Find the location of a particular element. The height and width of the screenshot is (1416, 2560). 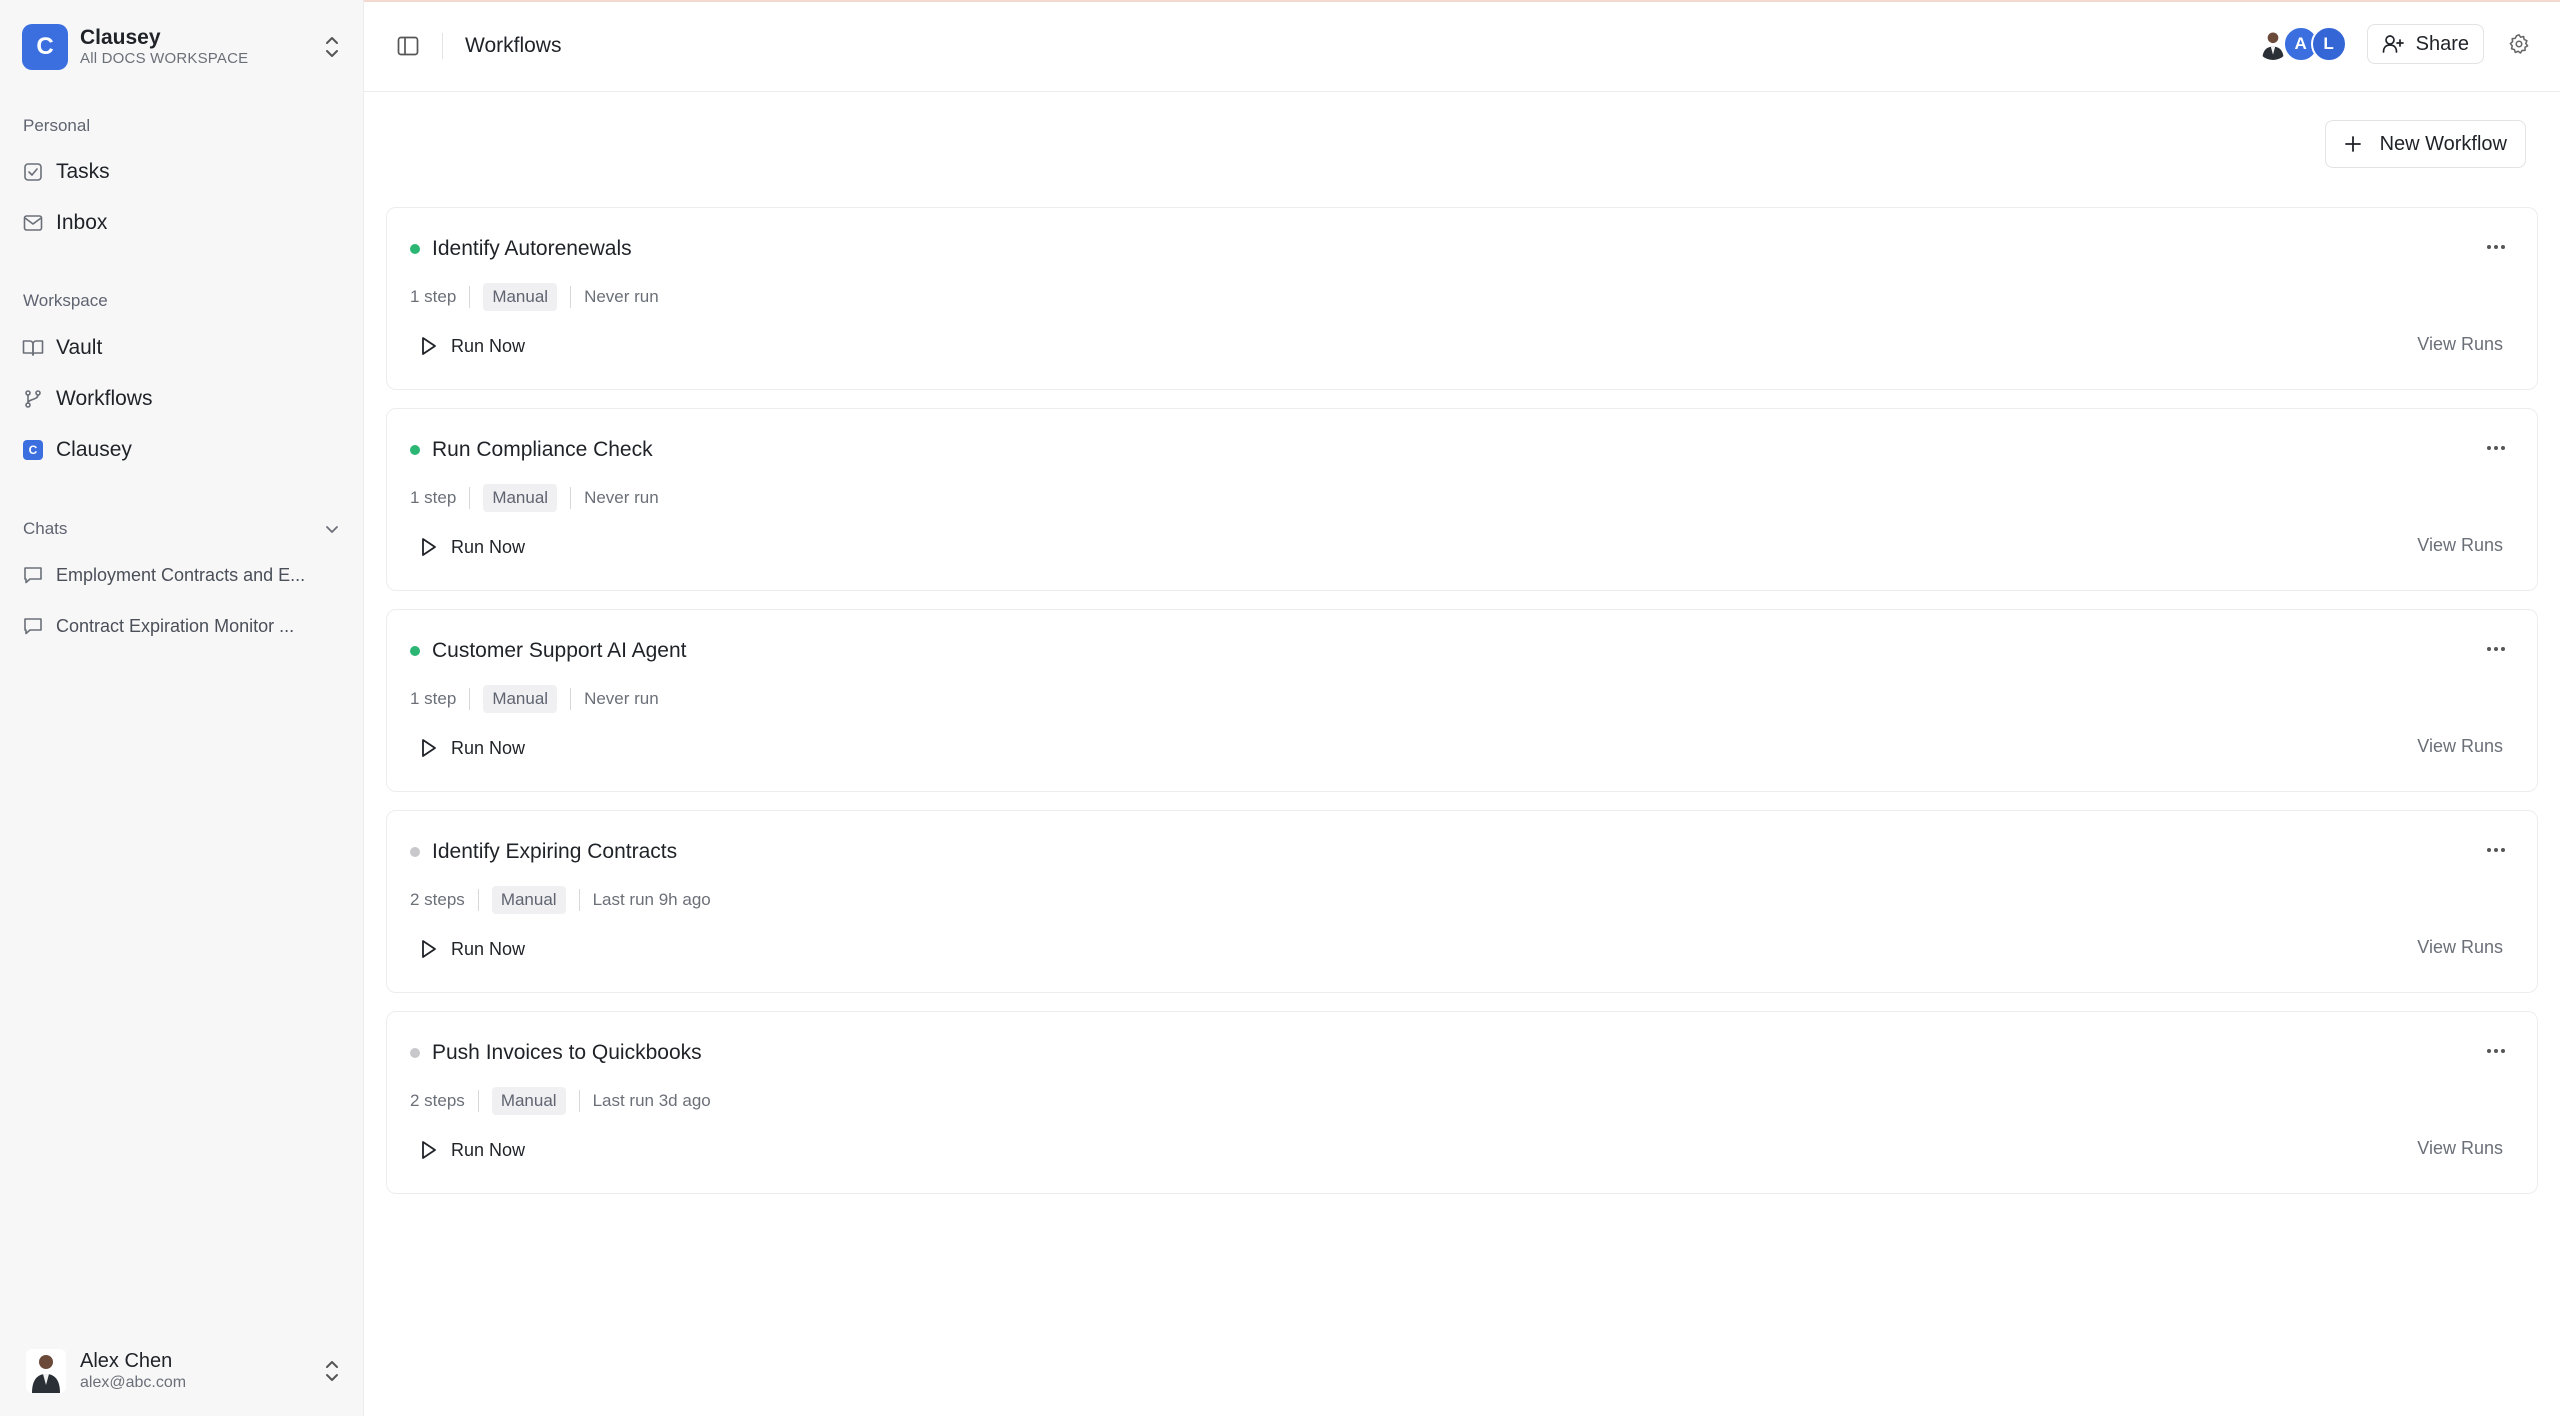

sidebar-item-inbox: Inbox is located at coordinates (181, 223).